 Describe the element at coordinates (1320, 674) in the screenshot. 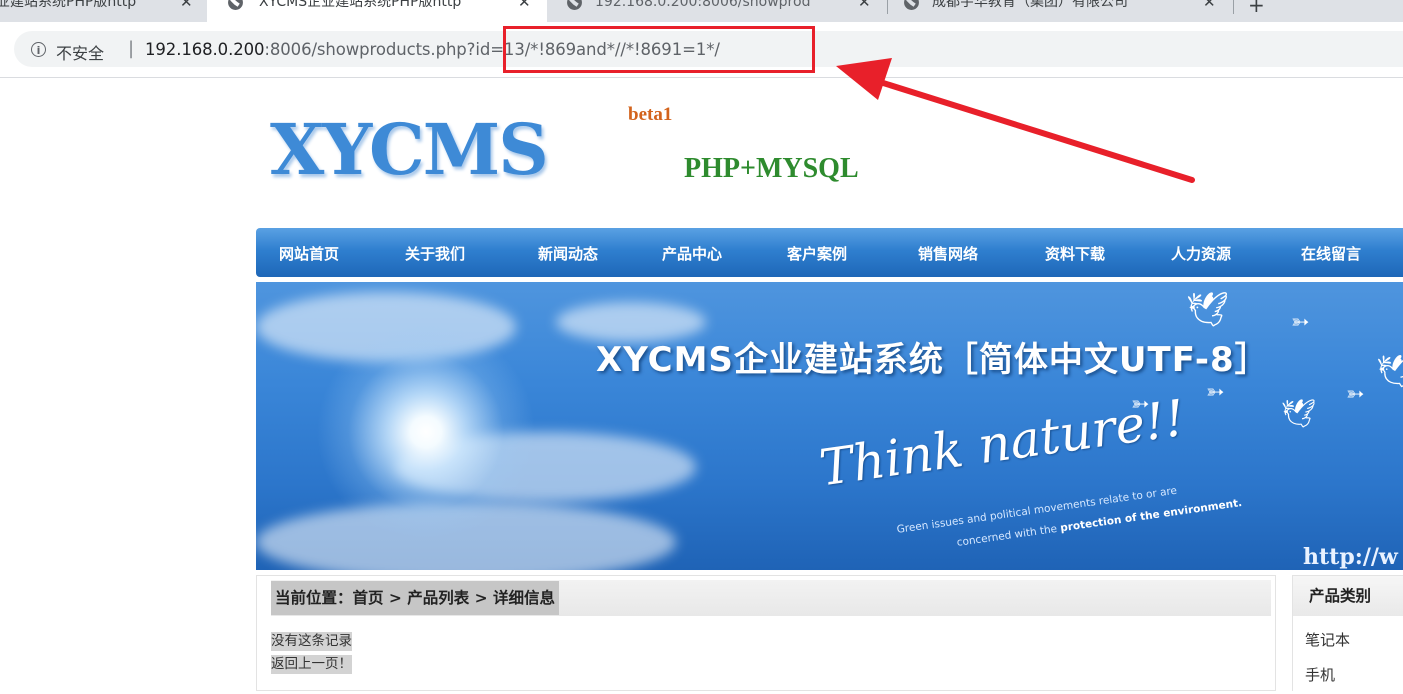

I see `sidebar-item-phone: 手机` at that location.